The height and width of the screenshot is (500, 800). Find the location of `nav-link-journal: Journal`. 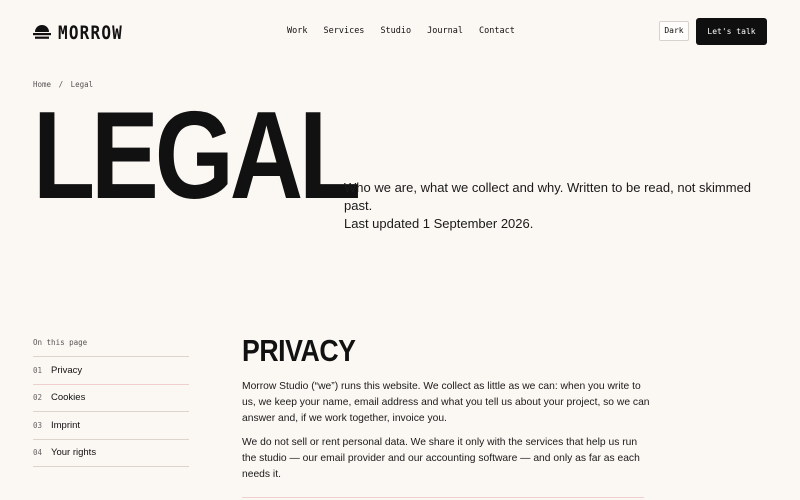

nav-link-journal: Journal is located at coordinates (445, 31).